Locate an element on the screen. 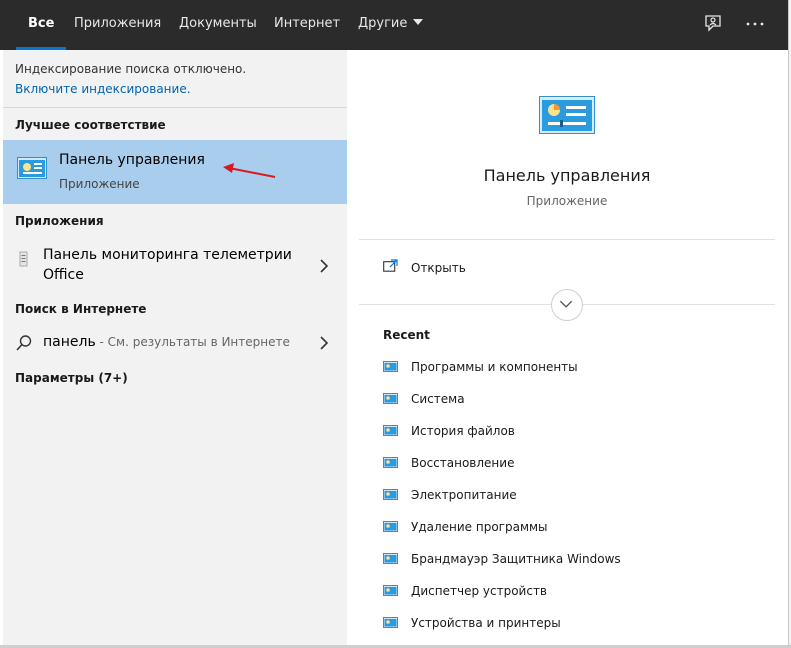 This screenshot has width=791, height=648. tab-more: Другие is located at coordinates (391, 25).